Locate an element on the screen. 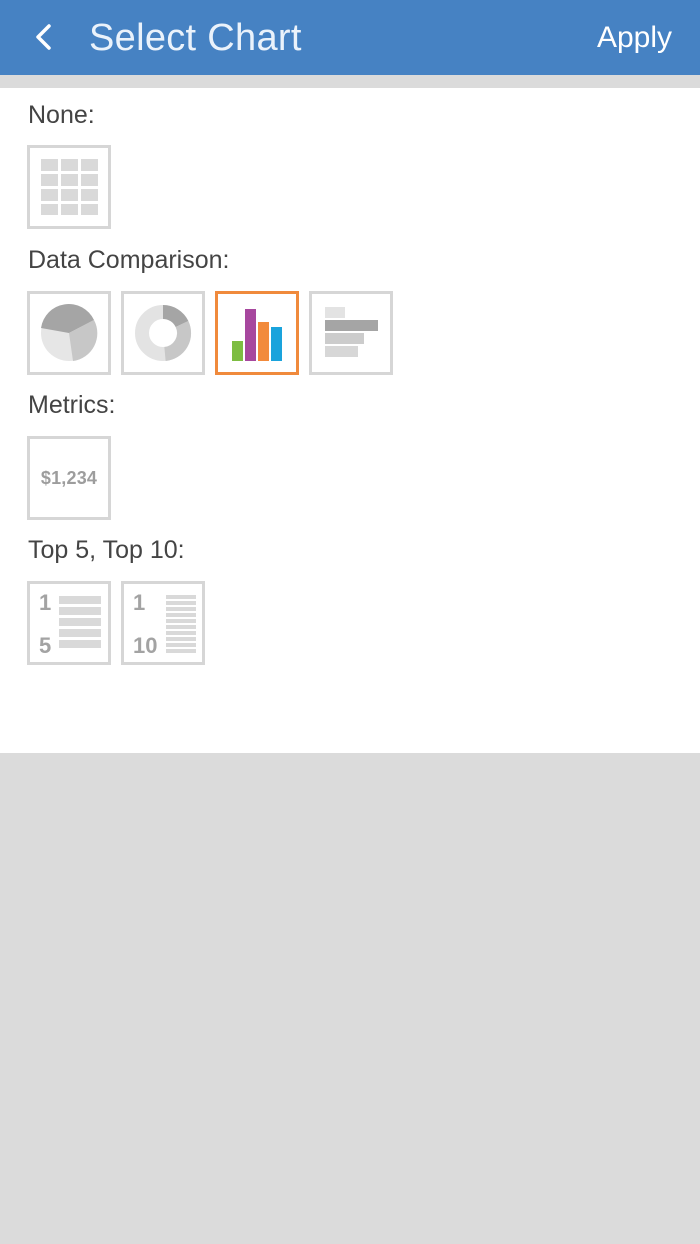 The width and height of the screenshot is (700, 1244). header-divider is located at coordinates (350, 81).